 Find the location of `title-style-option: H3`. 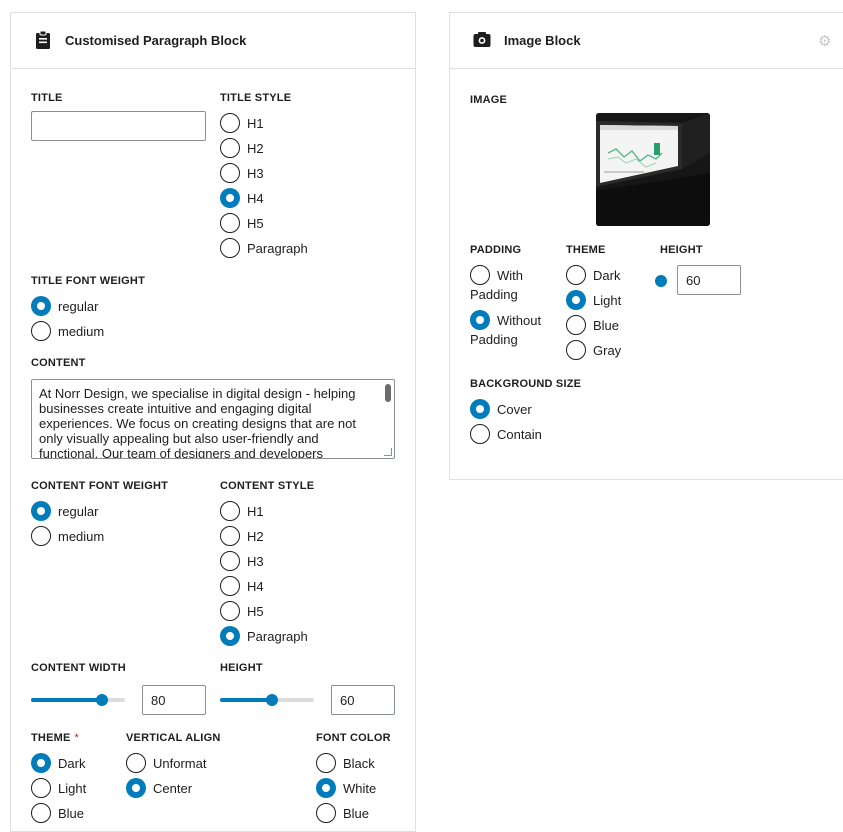

title-style-option: H3 is located at coordinates (242, 173).